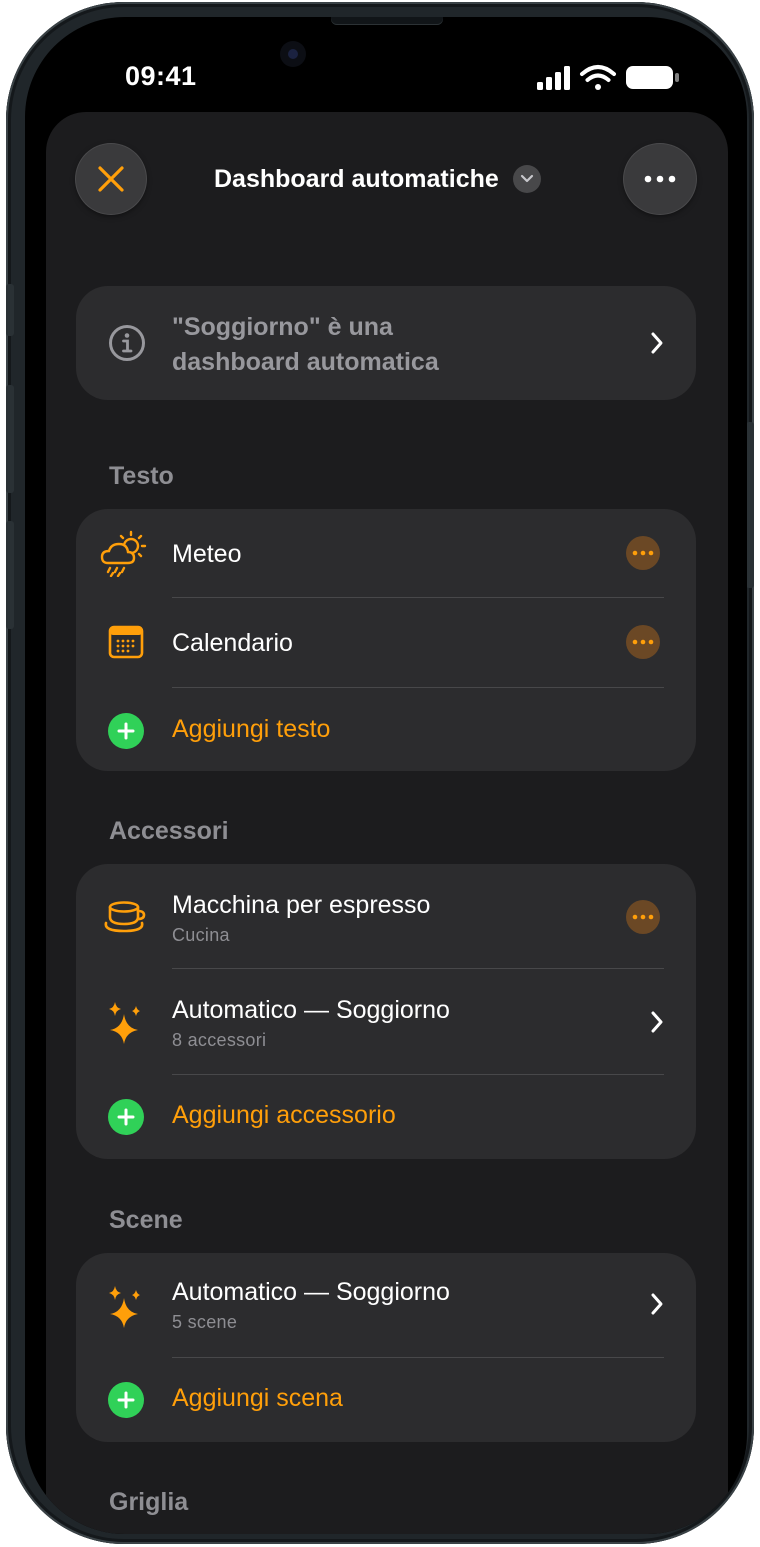  Describe the element at coordinates (356, 178) in the screenshot. I see `page-title: Dashboard automatiche` at that location.